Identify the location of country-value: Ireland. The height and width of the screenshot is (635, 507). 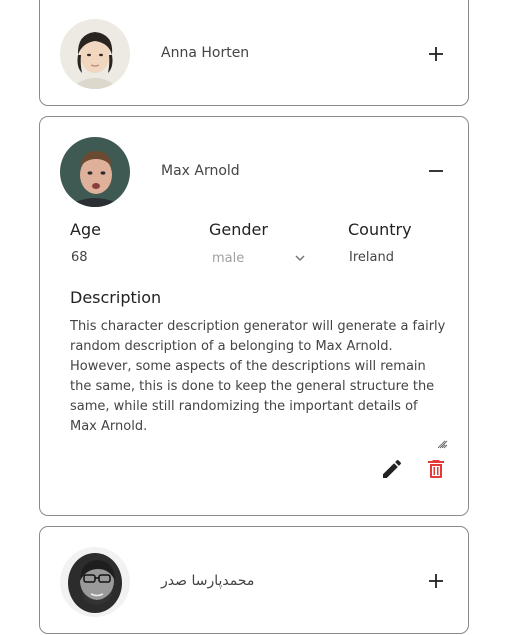
(371, 257).